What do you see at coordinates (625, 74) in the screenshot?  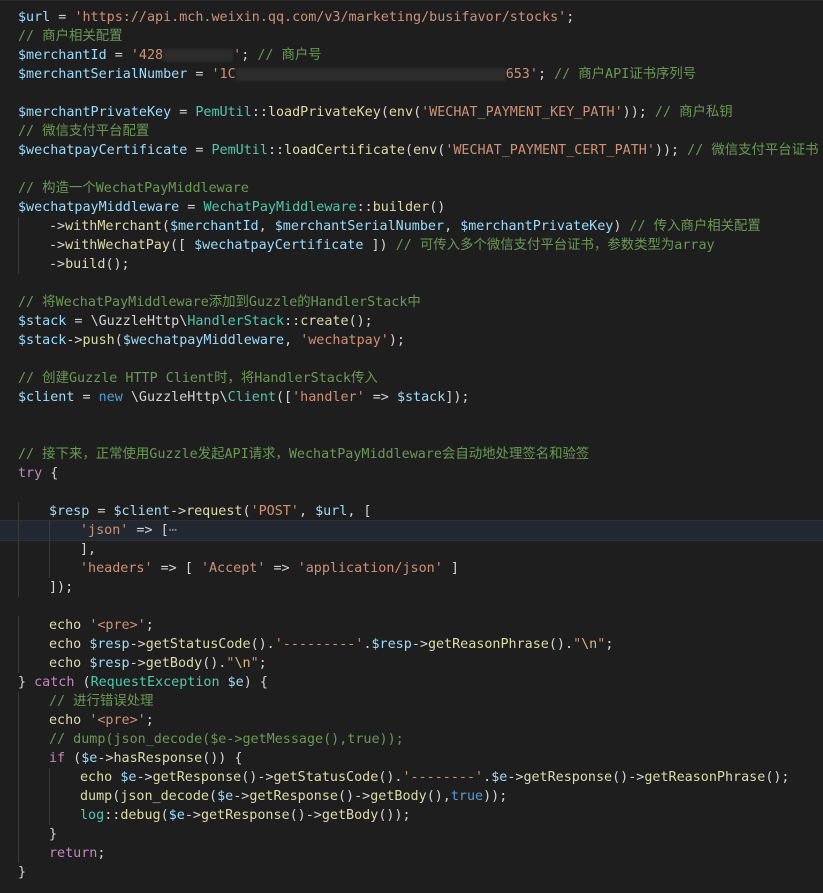 I see `code-token: // 商户API证书序列号` at bounding box center [625, 74].